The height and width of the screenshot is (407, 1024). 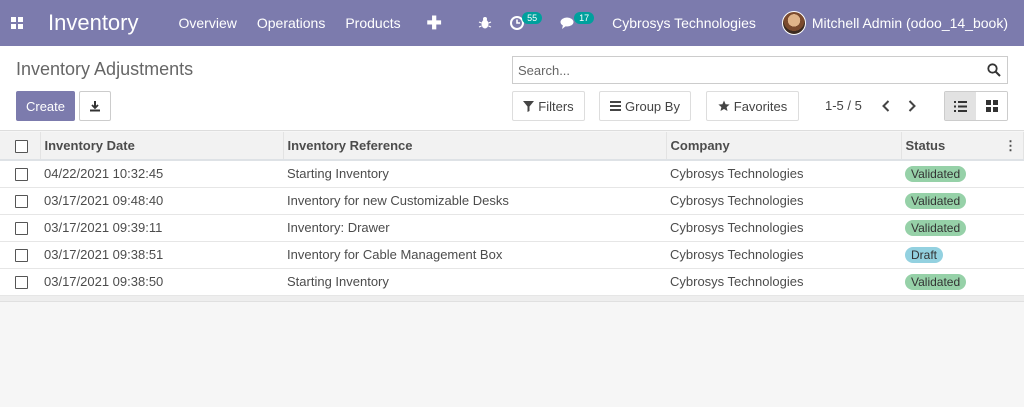 I want to click on select-all-cell, so click(x=20, y=146).